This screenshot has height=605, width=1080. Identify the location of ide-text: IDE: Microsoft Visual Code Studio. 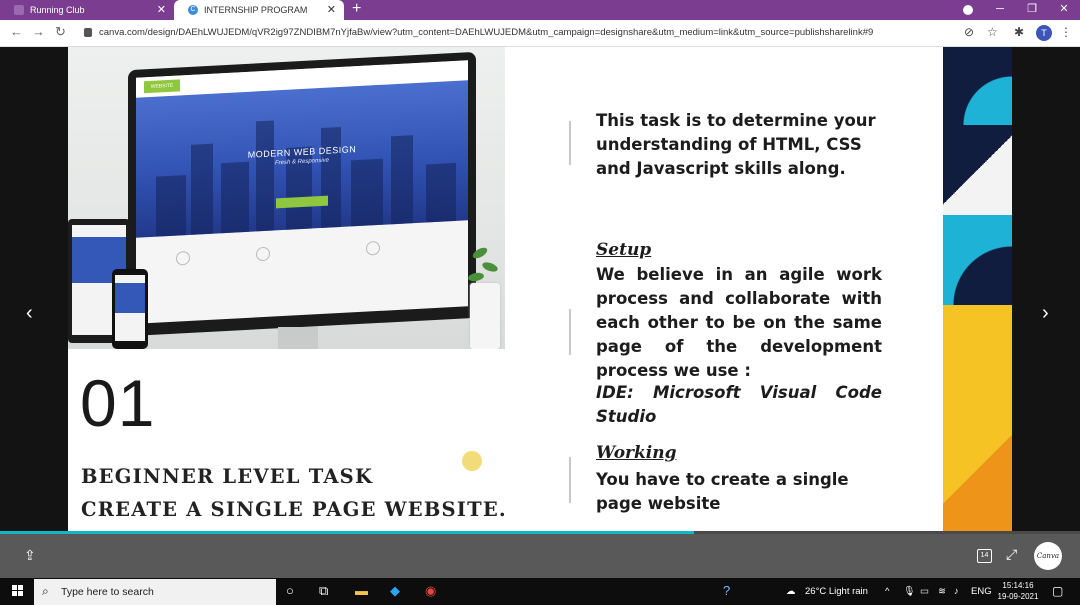
(739, 404).